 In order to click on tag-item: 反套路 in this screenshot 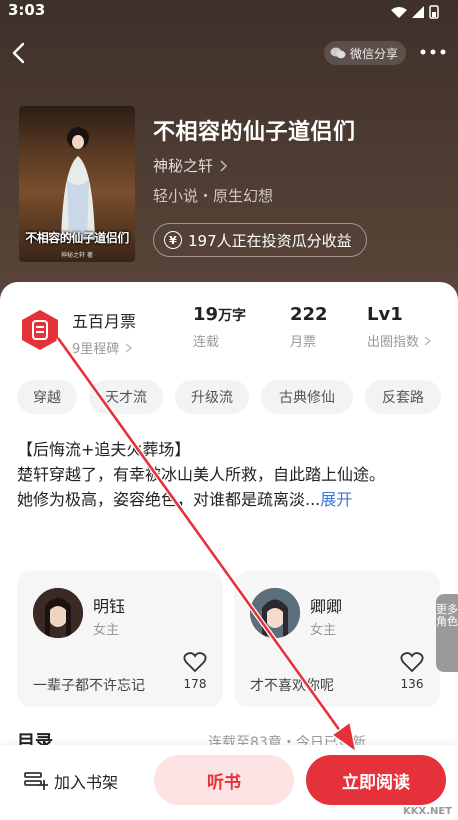, I will do `click(403, 397)`.